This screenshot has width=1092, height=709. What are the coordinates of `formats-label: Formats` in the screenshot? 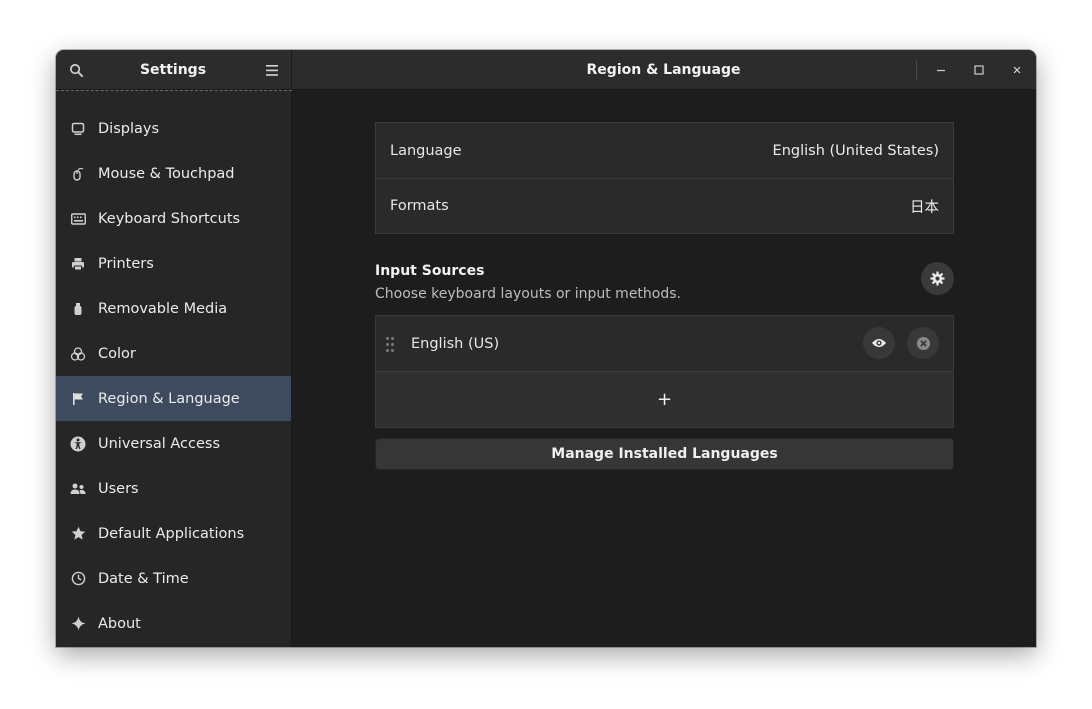 It's located at (419, 206).